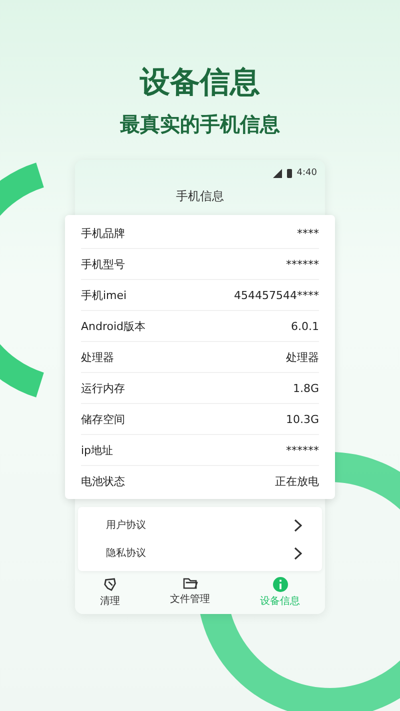 The width and height of the screenshot is (400, 711). Describe the element at coordinates (306, 173) in the screenshot. I see `status-time: 4:40` at that location.